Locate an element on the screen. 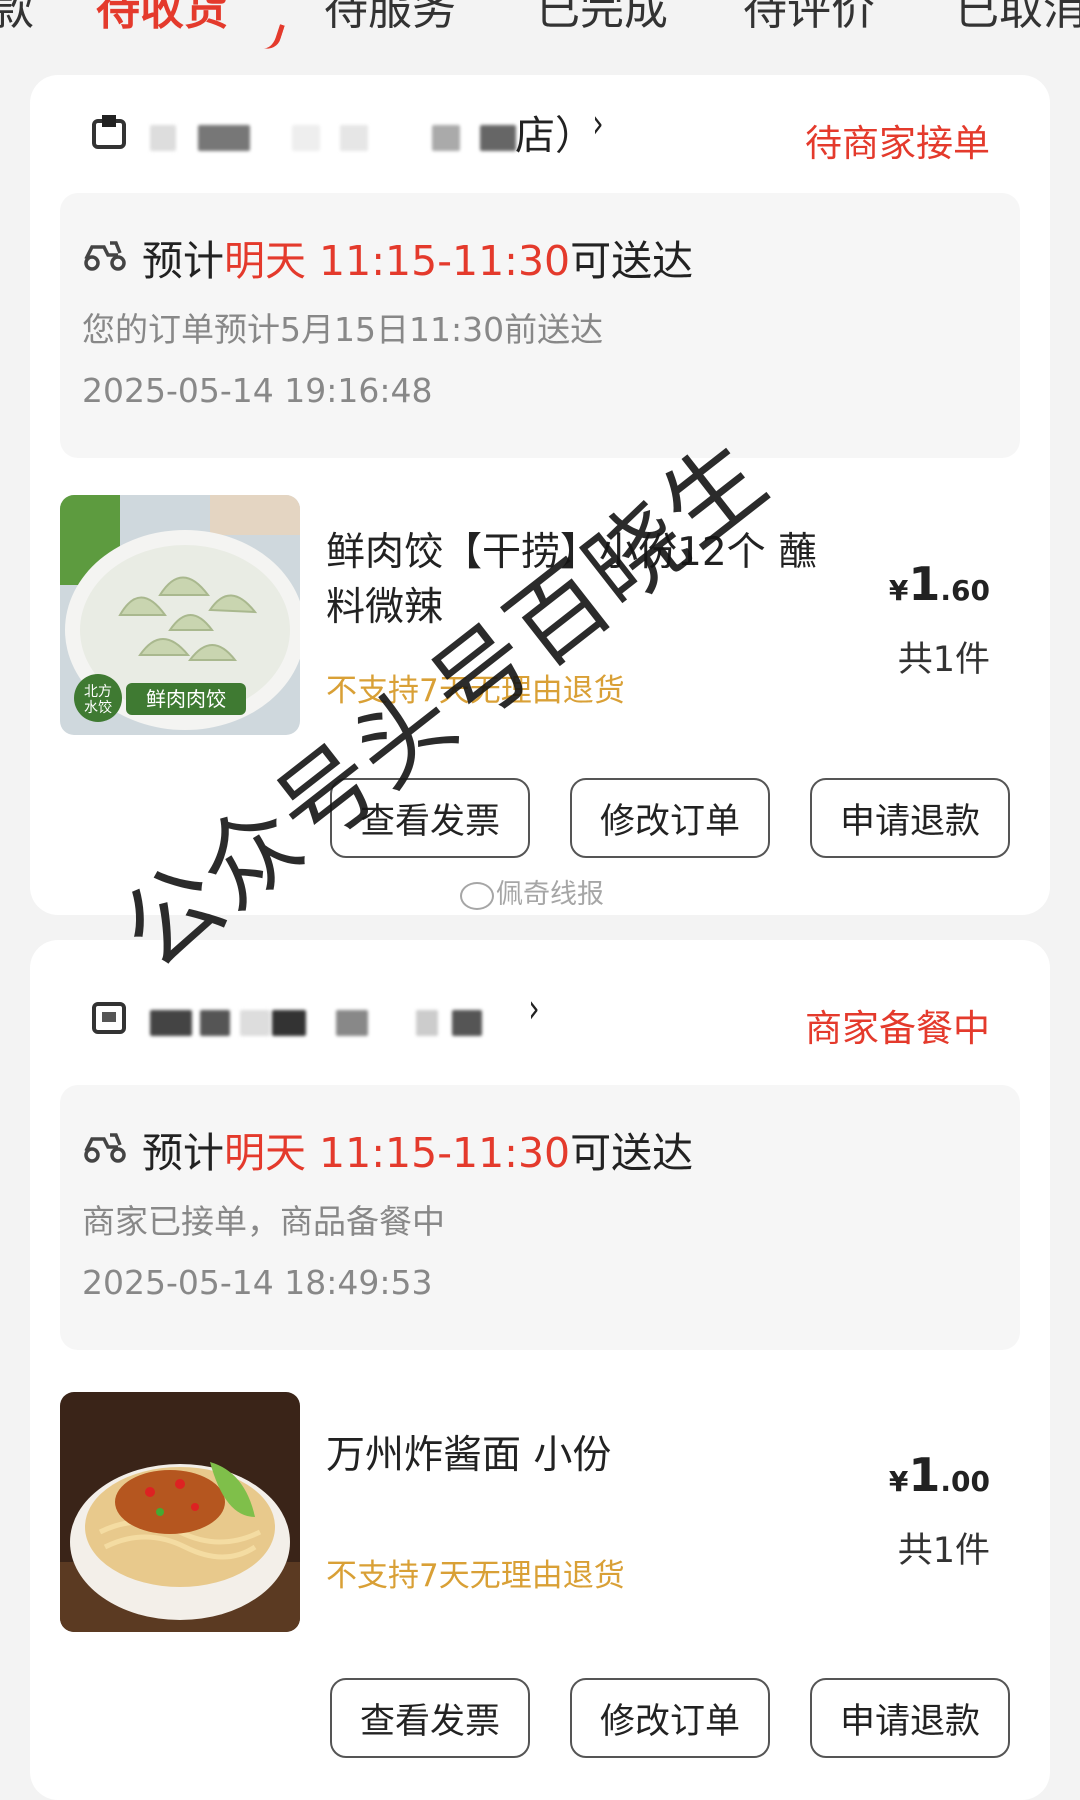  svg-text: 水饺 is located at coordinates (98, 708).